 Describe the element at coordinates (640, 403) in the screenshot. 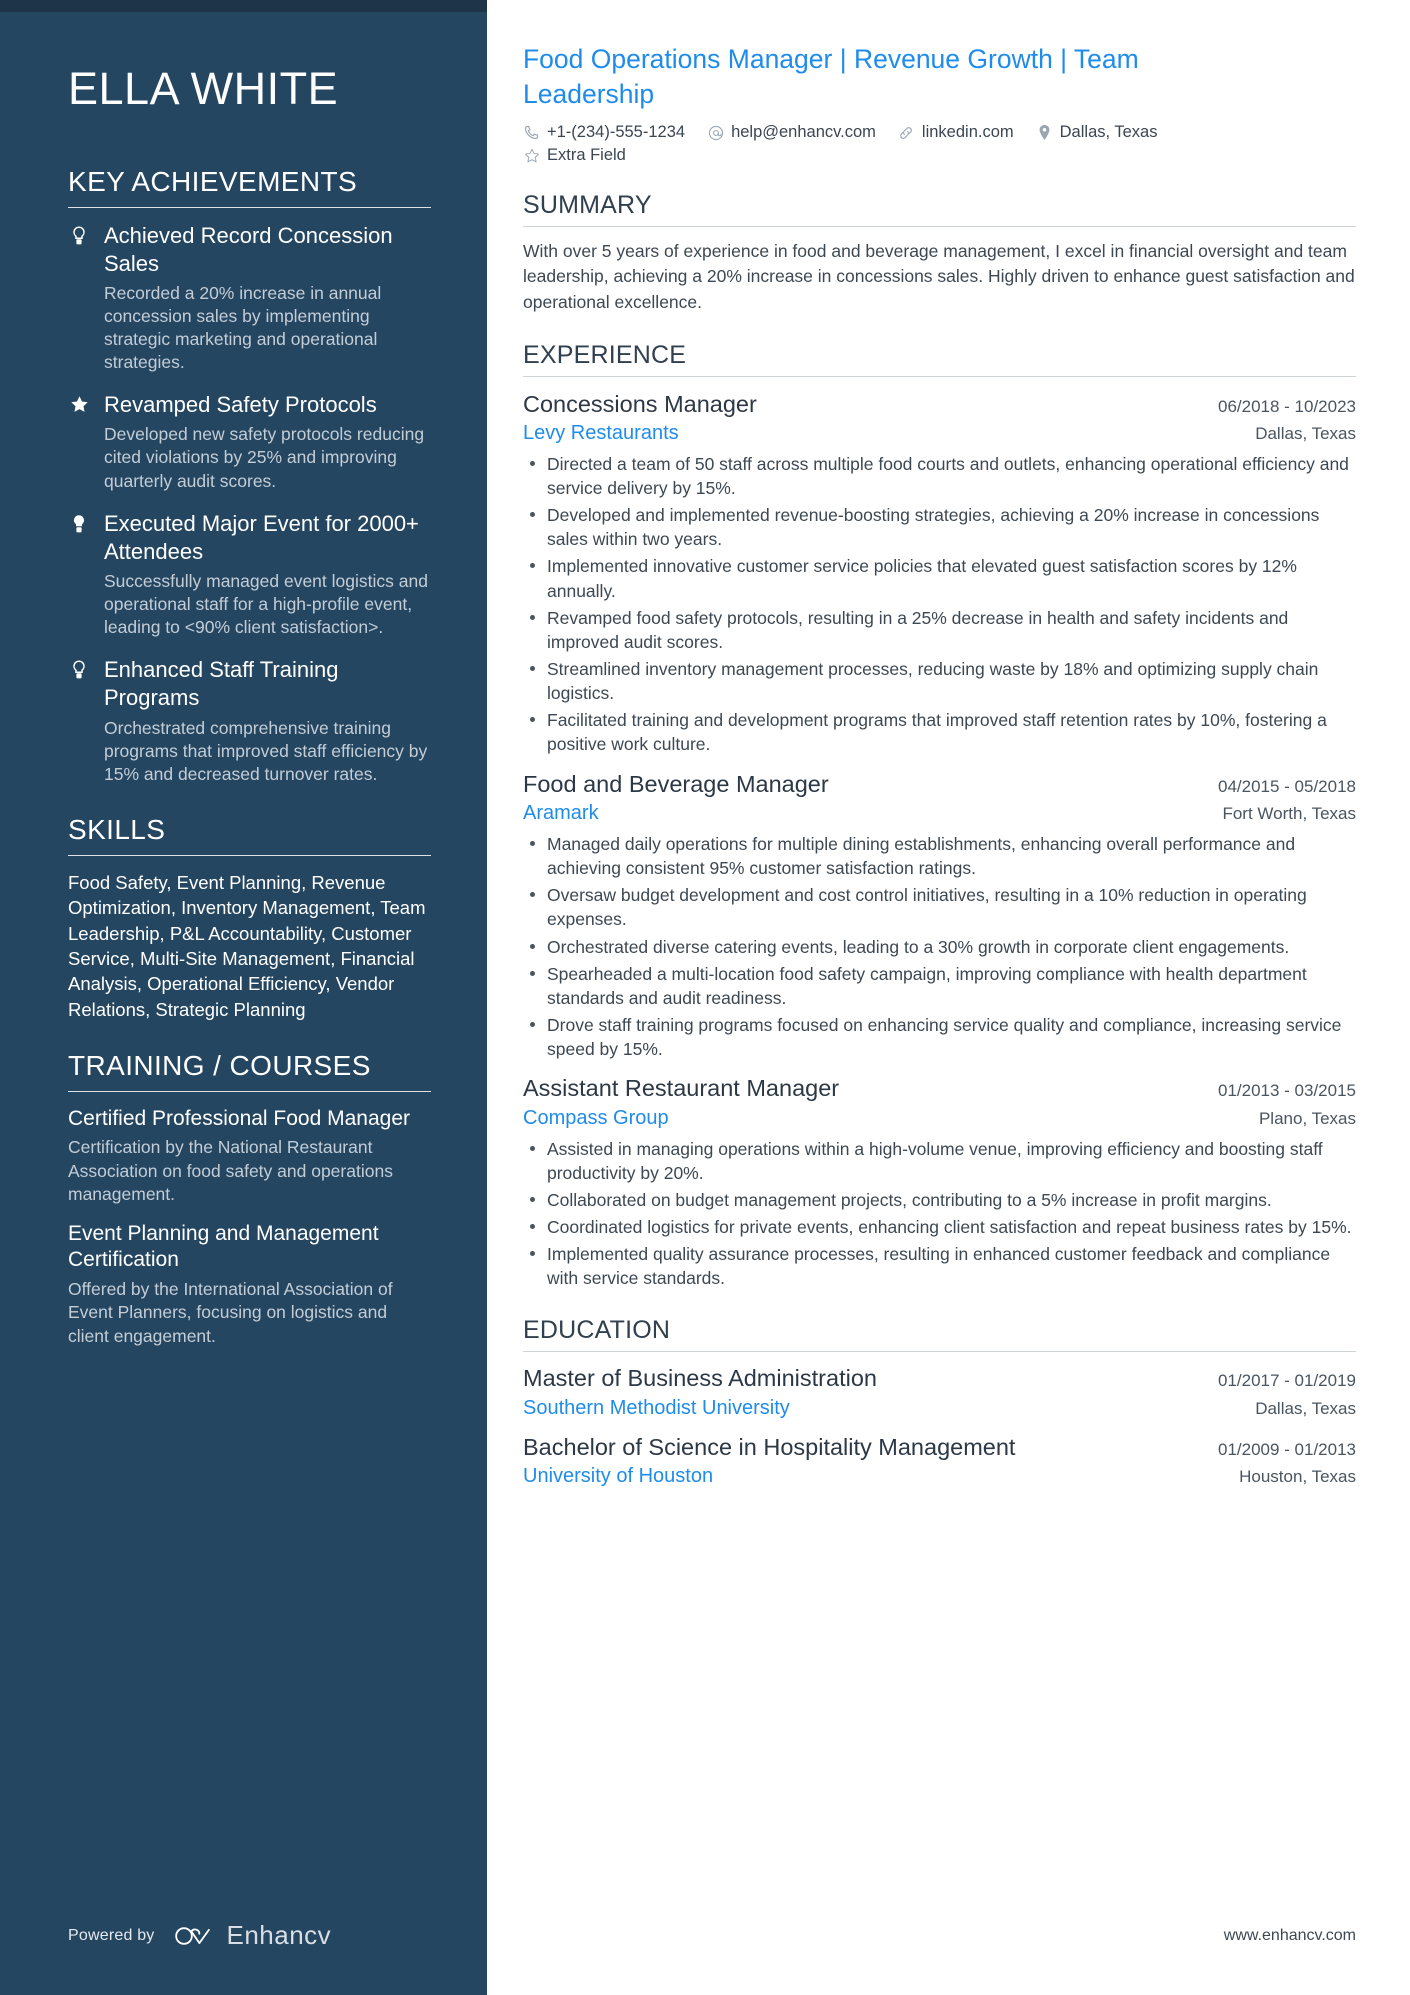

I see `job-title: Concessions Manager` at that location.